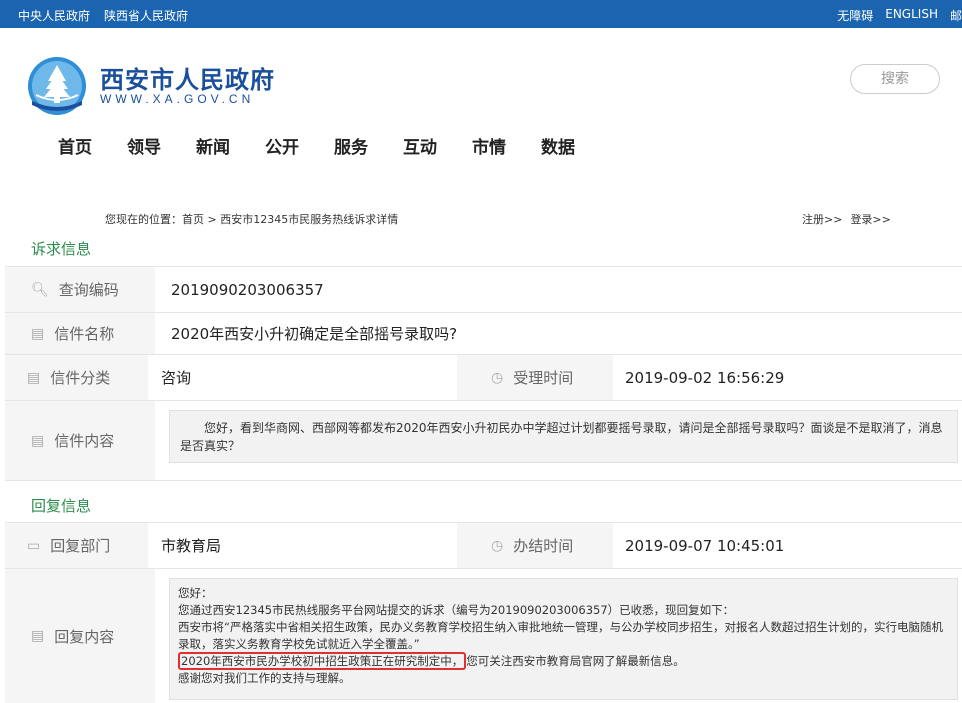 The width and height of the screenshot is (962, 703). I want to click on row-reply-dept: ▭ 回复部门 市教育局 ◷ 办结时间 2019-09-07 10:45:01, so click(483, 546).